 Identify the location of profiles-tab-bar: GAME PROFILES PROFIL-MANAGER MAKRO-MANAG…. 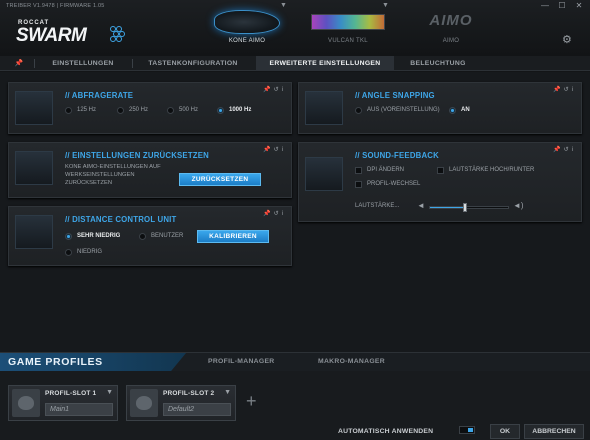
(295, 362).